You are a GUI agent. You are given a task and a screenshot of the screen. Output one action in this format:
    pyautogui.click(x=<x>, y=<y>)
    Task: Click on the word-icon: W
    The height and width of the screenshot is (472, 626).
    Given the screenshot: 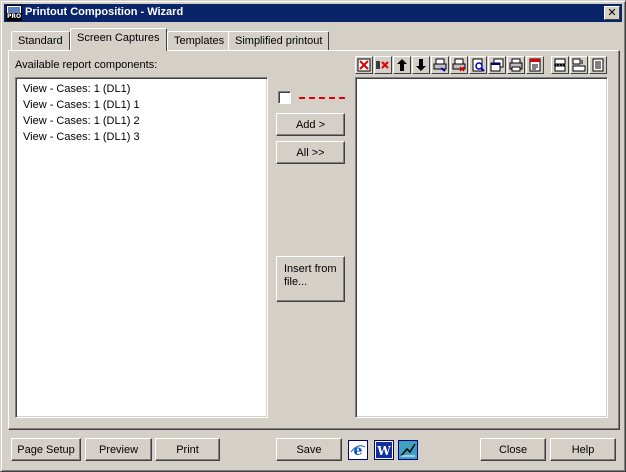 What is the action you would take?
    pyautogui.click(x=384, y=450)
    